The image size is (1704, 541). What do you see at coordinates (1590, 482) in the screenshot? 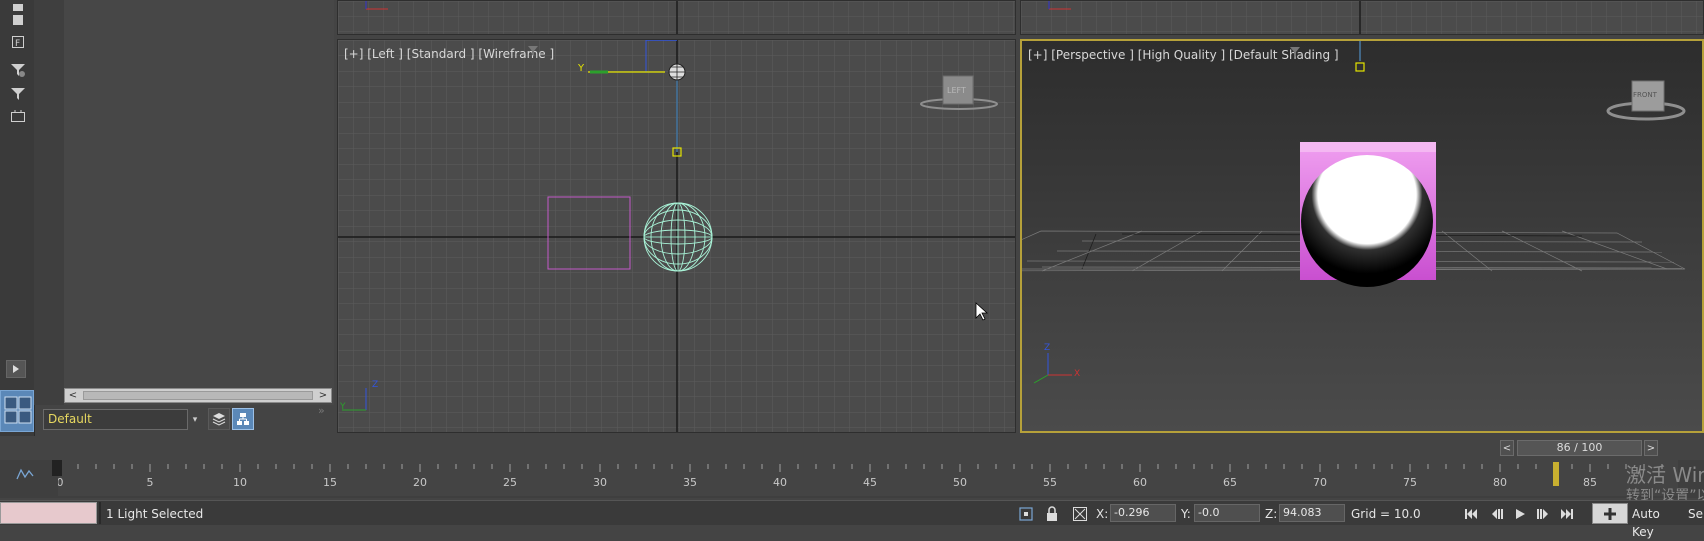
I see `timeline-tick-label: 85` at bounding box center [1590, 482].